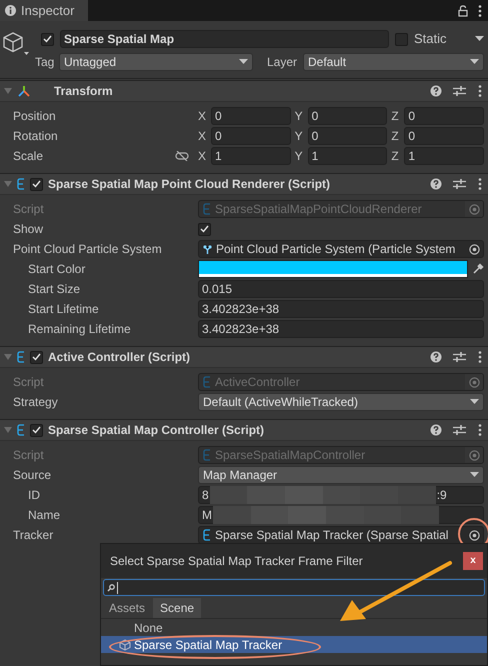  I want to click on inspector-tab: Inspector, so click(44, 10).